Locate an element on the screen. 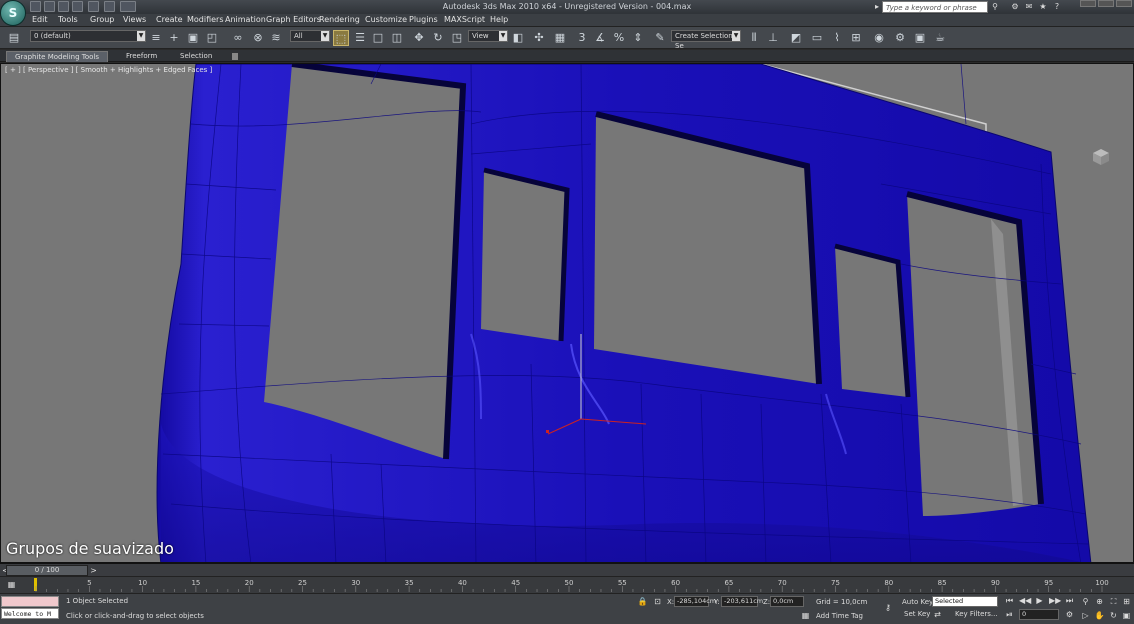 This screenshot has height=624, width=1134. tab-selection: Selection is located at coordinates (196, 56).